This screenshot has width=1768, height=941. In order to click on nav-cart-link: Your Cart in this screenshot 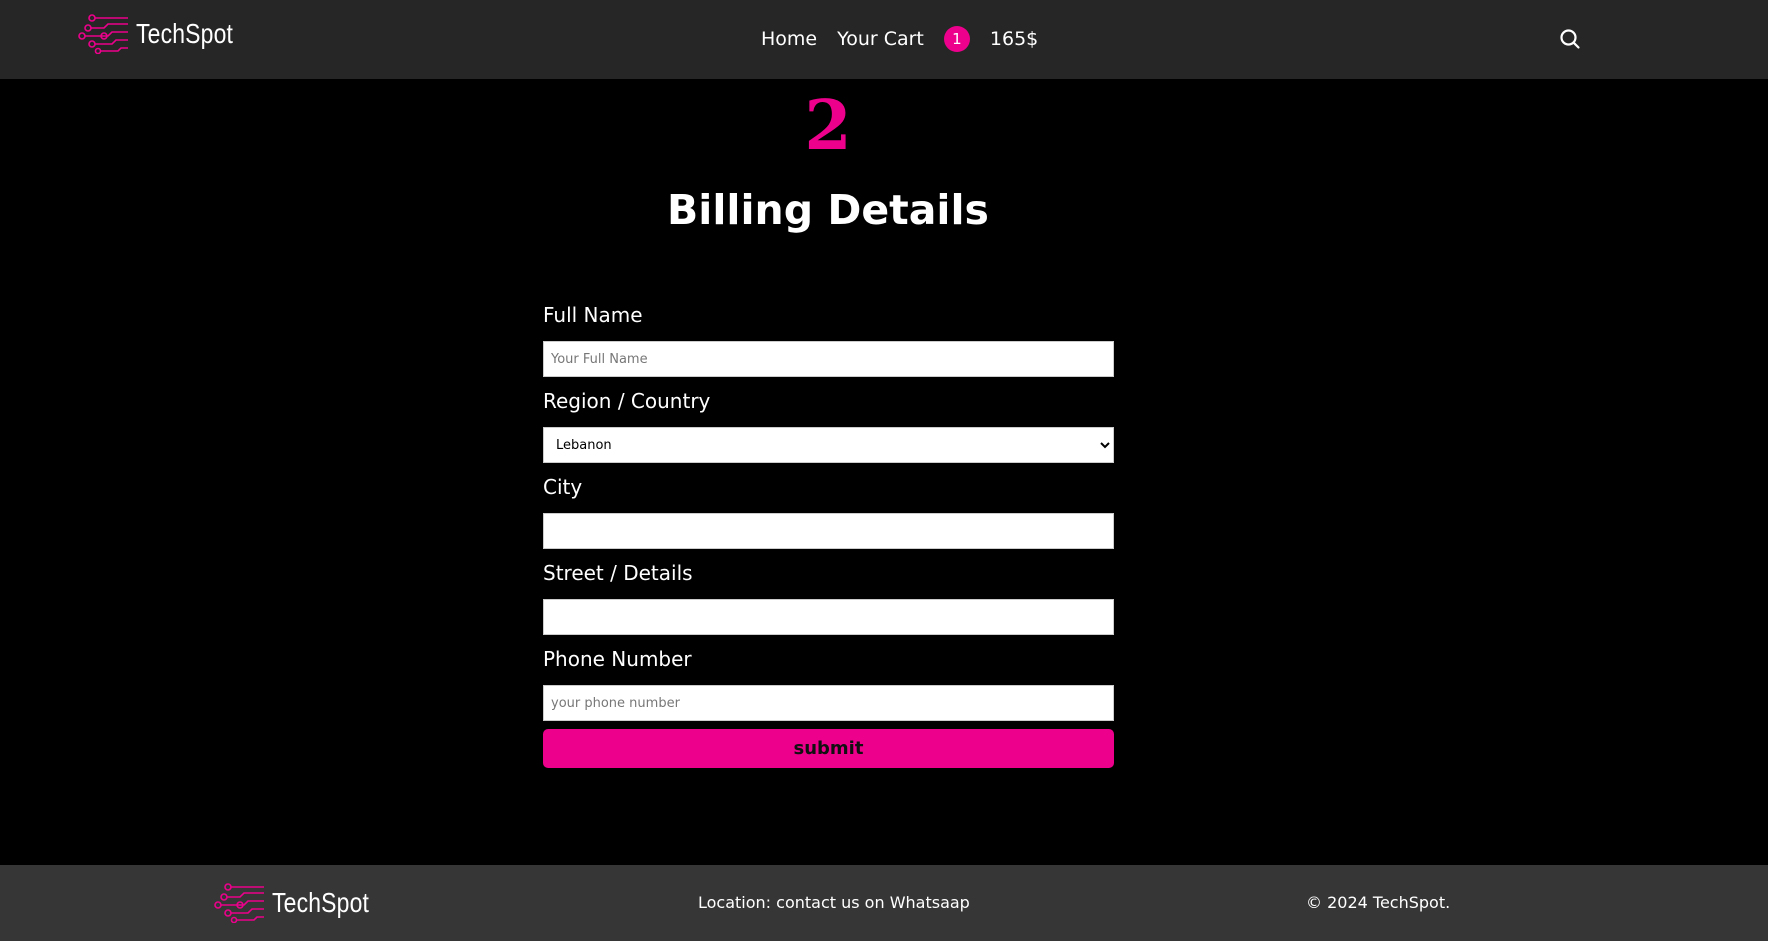, I will do `click(880, 39)`.